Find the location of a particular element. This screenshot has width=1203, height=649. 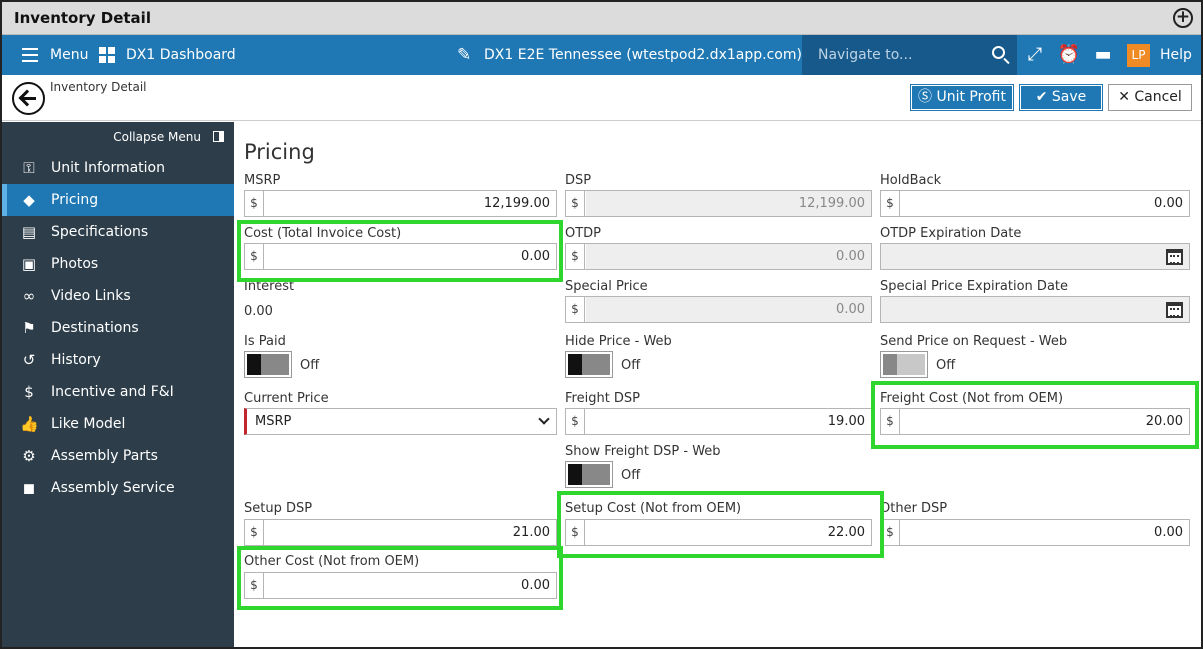

show-freight-label: Show Freight DSP - Web is located at coordinates (643, 451).